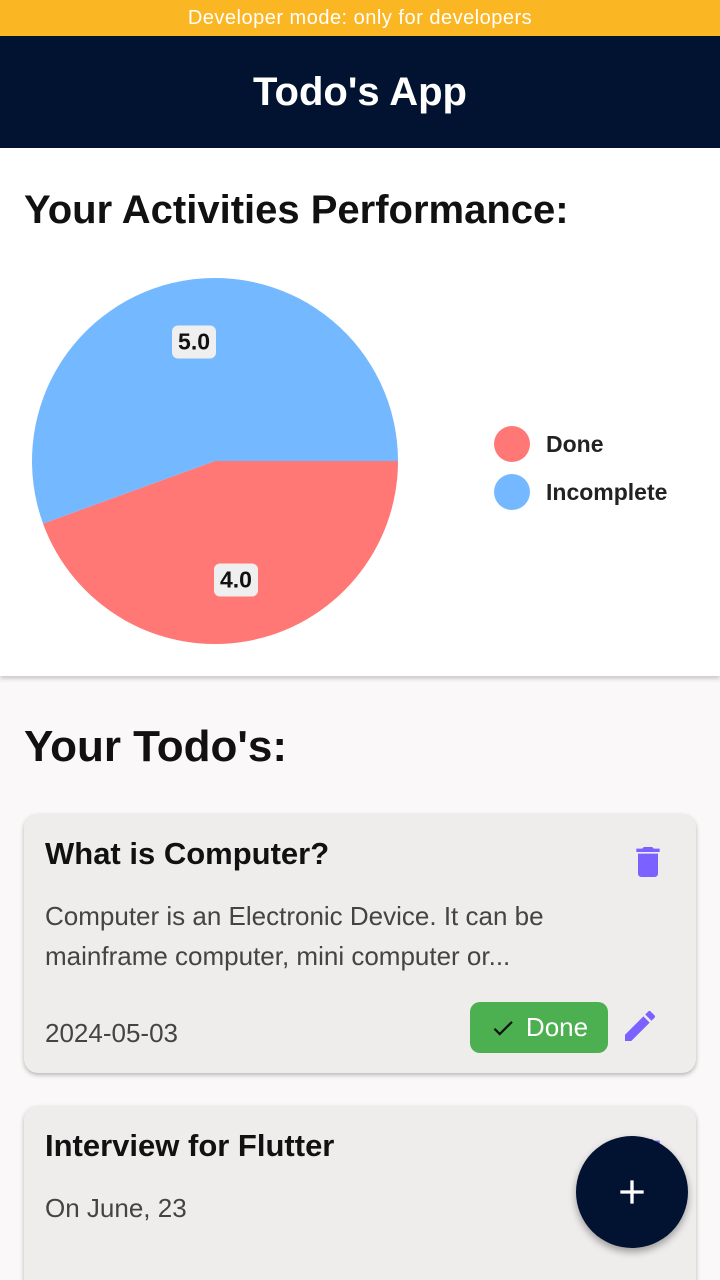  I want to click on pie-value-label-incomplete: 5.0, so click(194, 342).